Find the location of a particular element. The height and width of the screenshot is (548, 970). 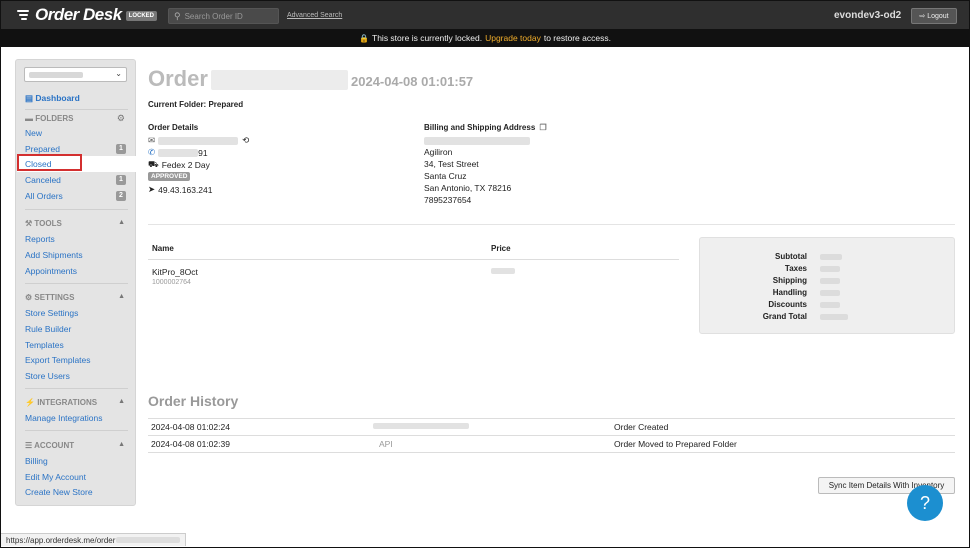

ip-address: 49.43.163.241 is located at coordinates (185, 189).